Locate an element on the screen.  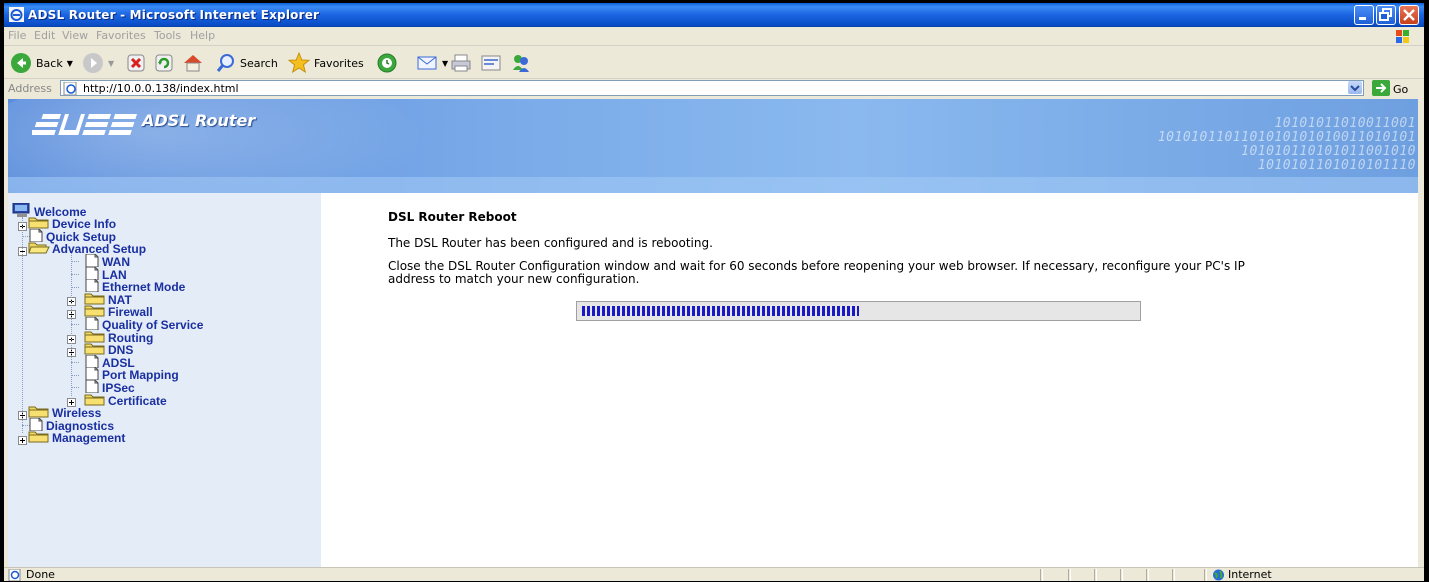
binary-line: 101010110101011001010 is located at coordinates (1328, 151).